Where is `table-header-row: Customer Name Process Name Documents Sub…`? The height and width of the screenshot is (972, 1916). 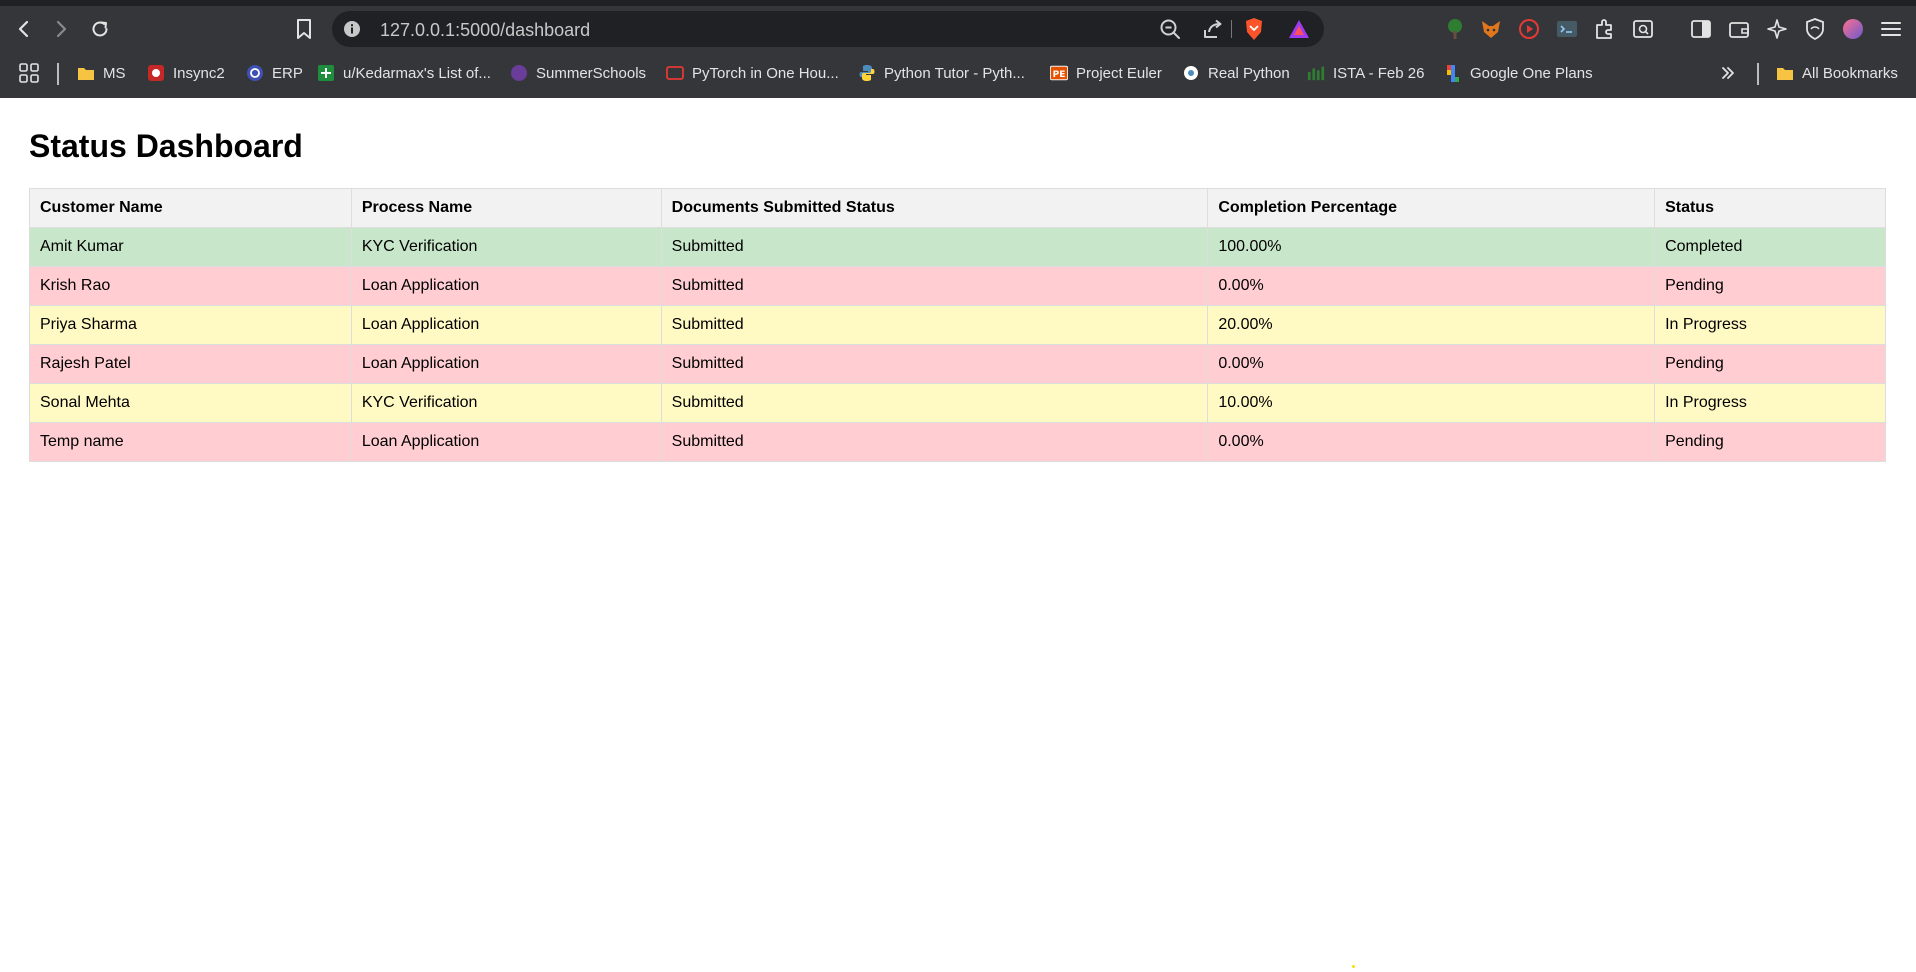
table-header-row: Customer Name Process Name Documents Sub… is located at coordinates (957, 208).